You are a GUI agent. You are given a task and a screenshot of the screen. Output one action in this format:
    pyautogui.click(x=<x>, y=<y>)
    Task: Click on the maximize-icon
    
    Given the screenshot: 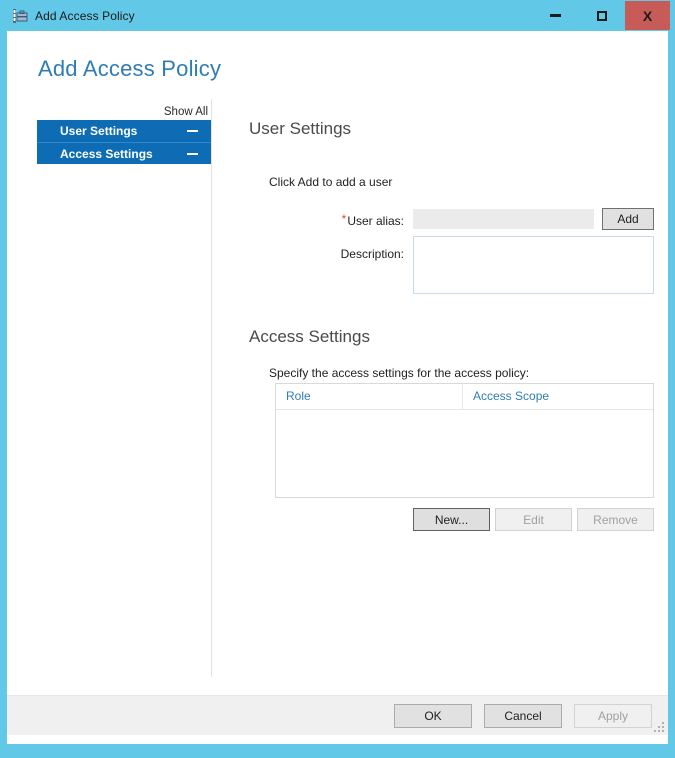 What is the action you would take?
    pyautogui.click(x=601, y=15)
    